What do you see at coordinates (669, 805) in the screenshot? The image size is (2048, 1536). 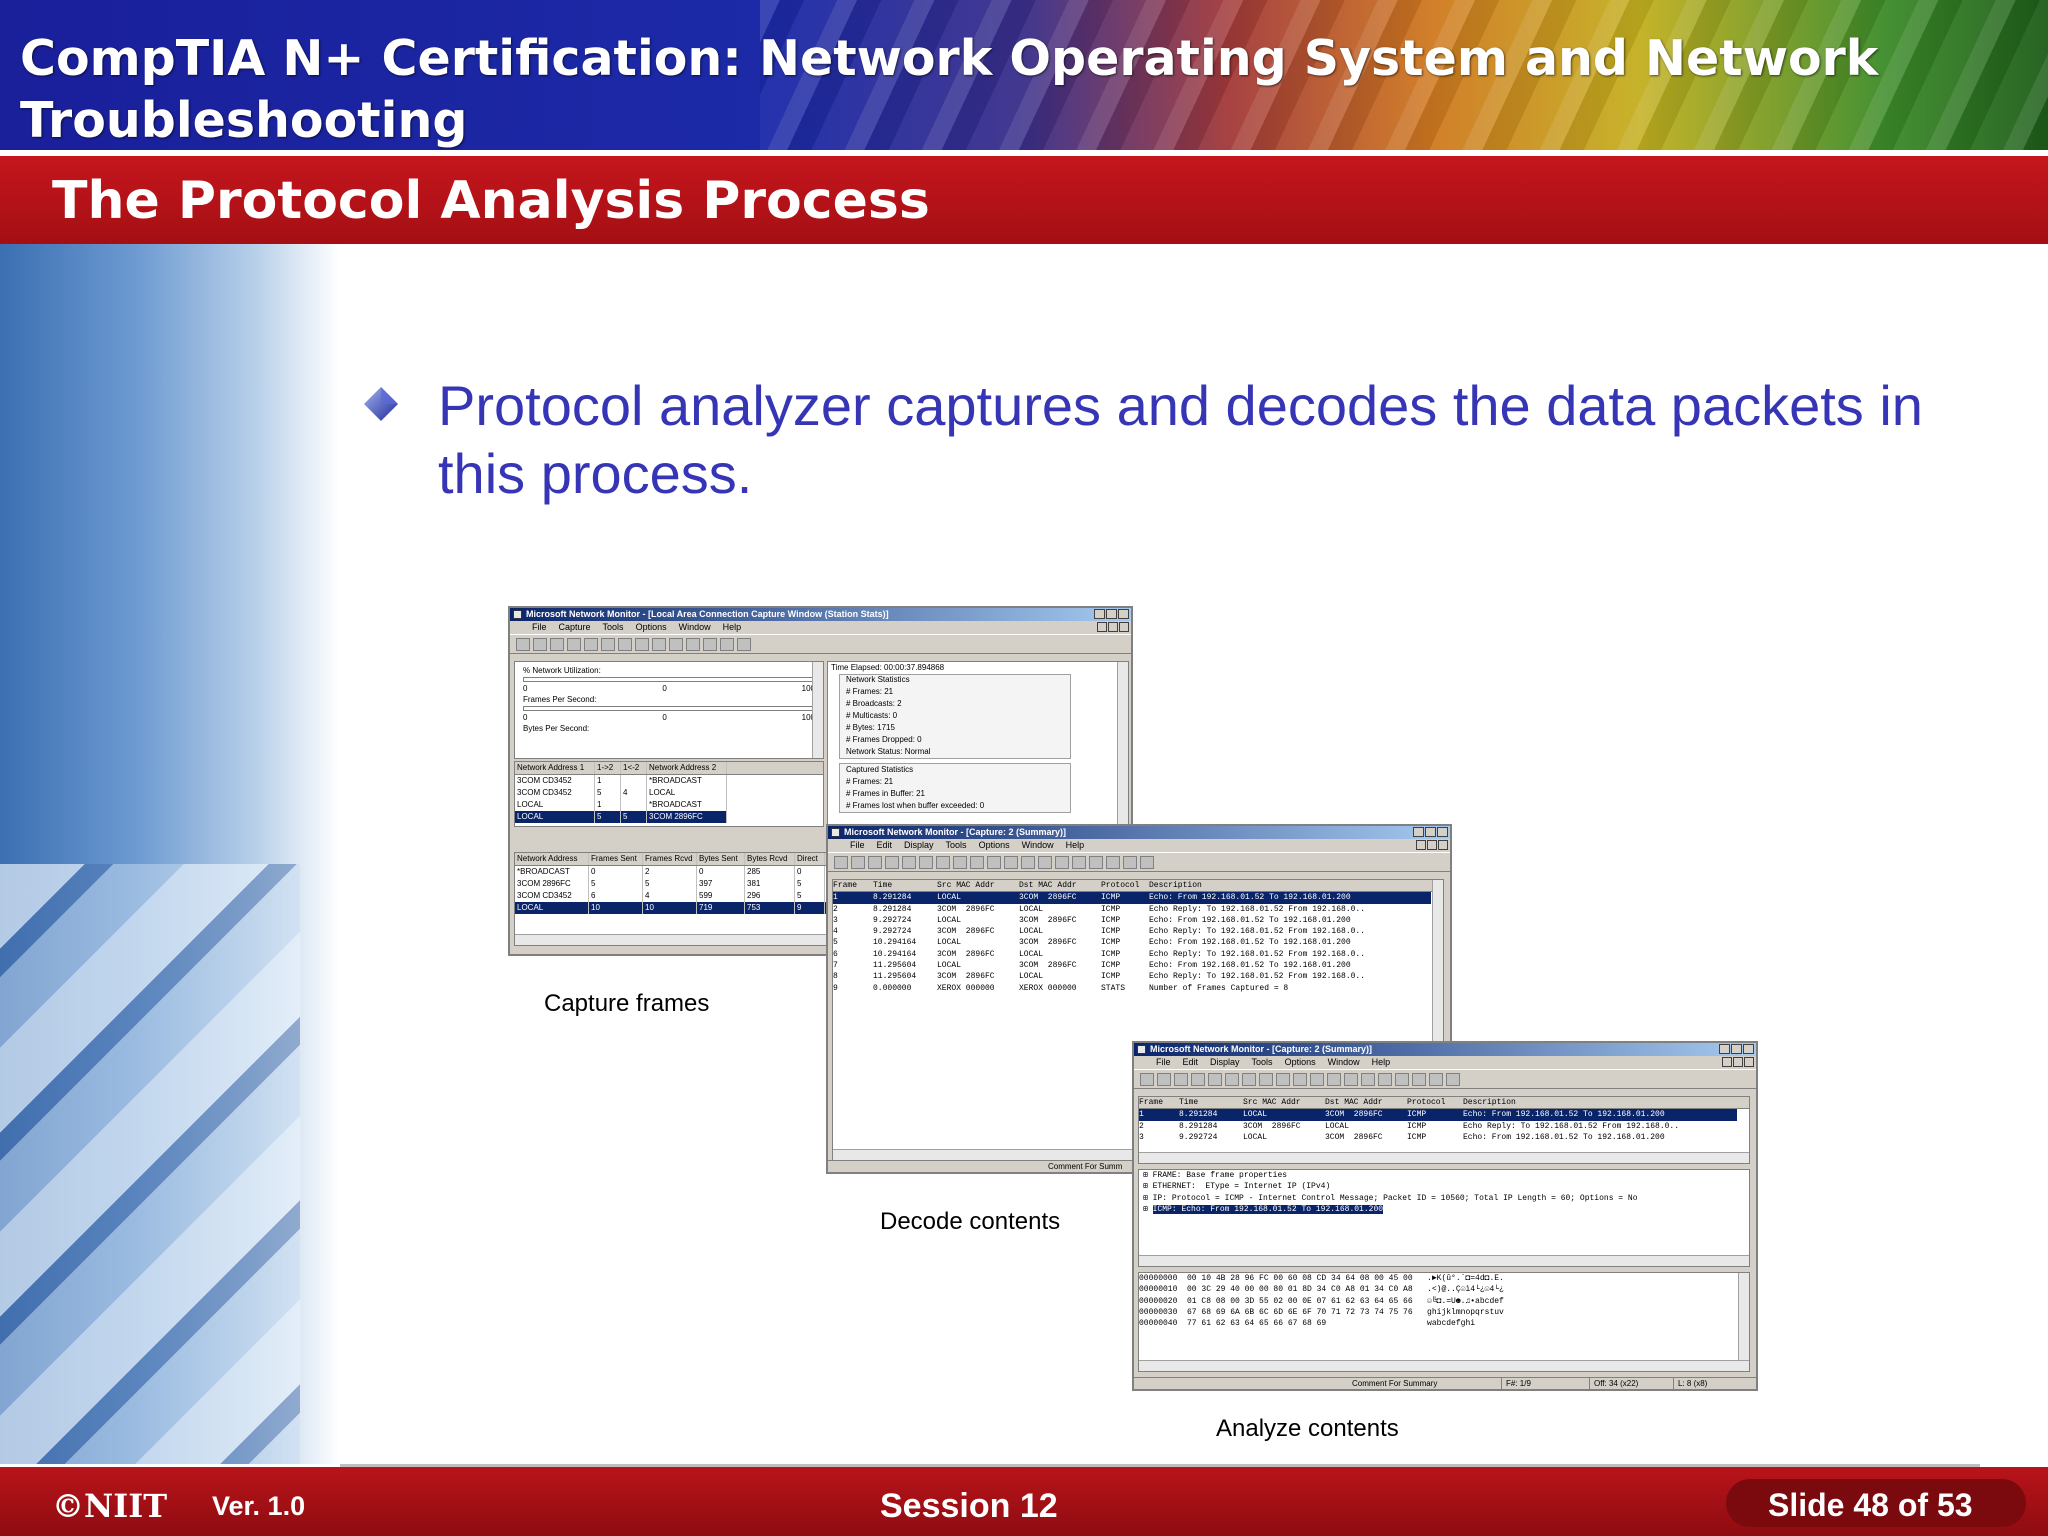 I see `table-row: LOCAL 1 *BROADCAST` at bounding box center [669, 805].